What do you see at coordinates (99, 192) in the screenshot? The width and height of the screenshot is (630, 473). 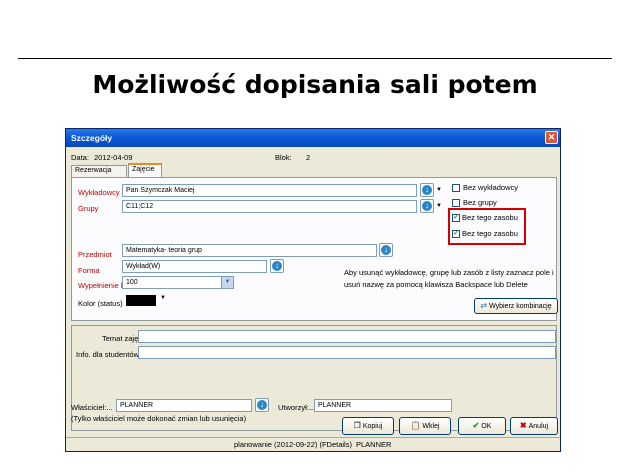 I see `wykladowcy-label: Wykładowcy` at bounding box center [99, 192].